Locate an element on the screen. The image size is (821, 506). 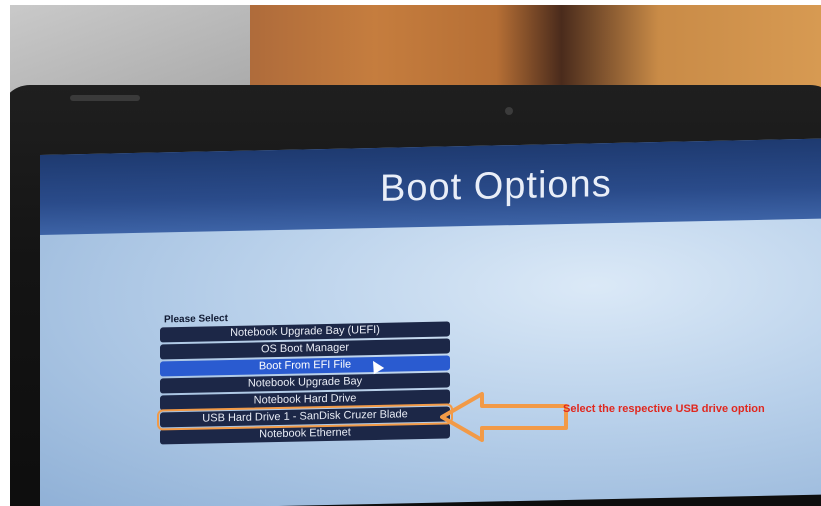
page-title: Boot Options is located at coordinates (496, 186).